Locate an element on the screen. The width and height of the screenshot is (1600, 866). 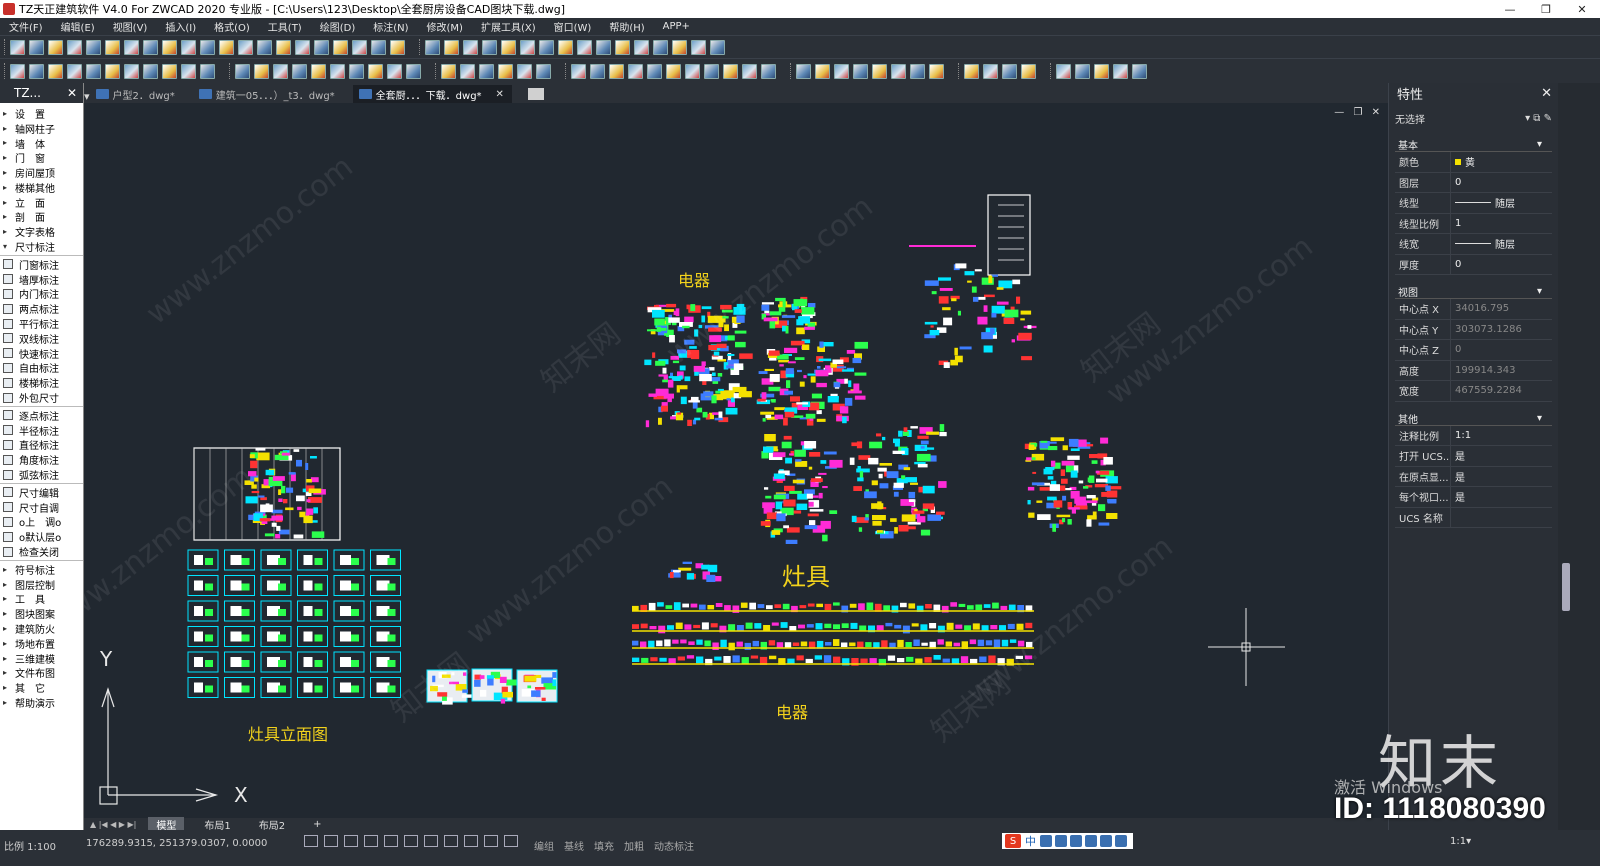
tz-command-group: ▸ 剖 面 is located at coordinates (41, 217).